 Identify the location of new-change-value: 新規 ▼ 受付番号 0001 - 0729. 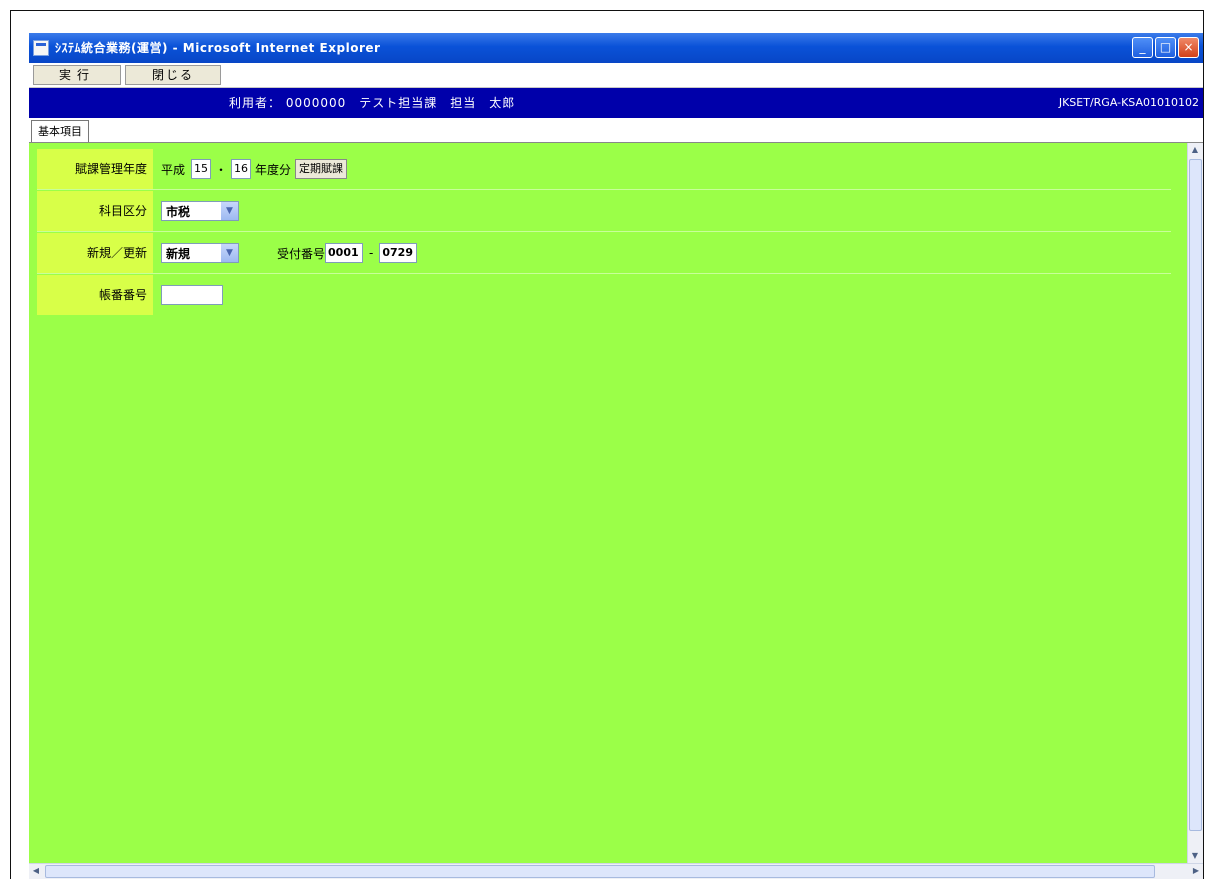
(289, 253).